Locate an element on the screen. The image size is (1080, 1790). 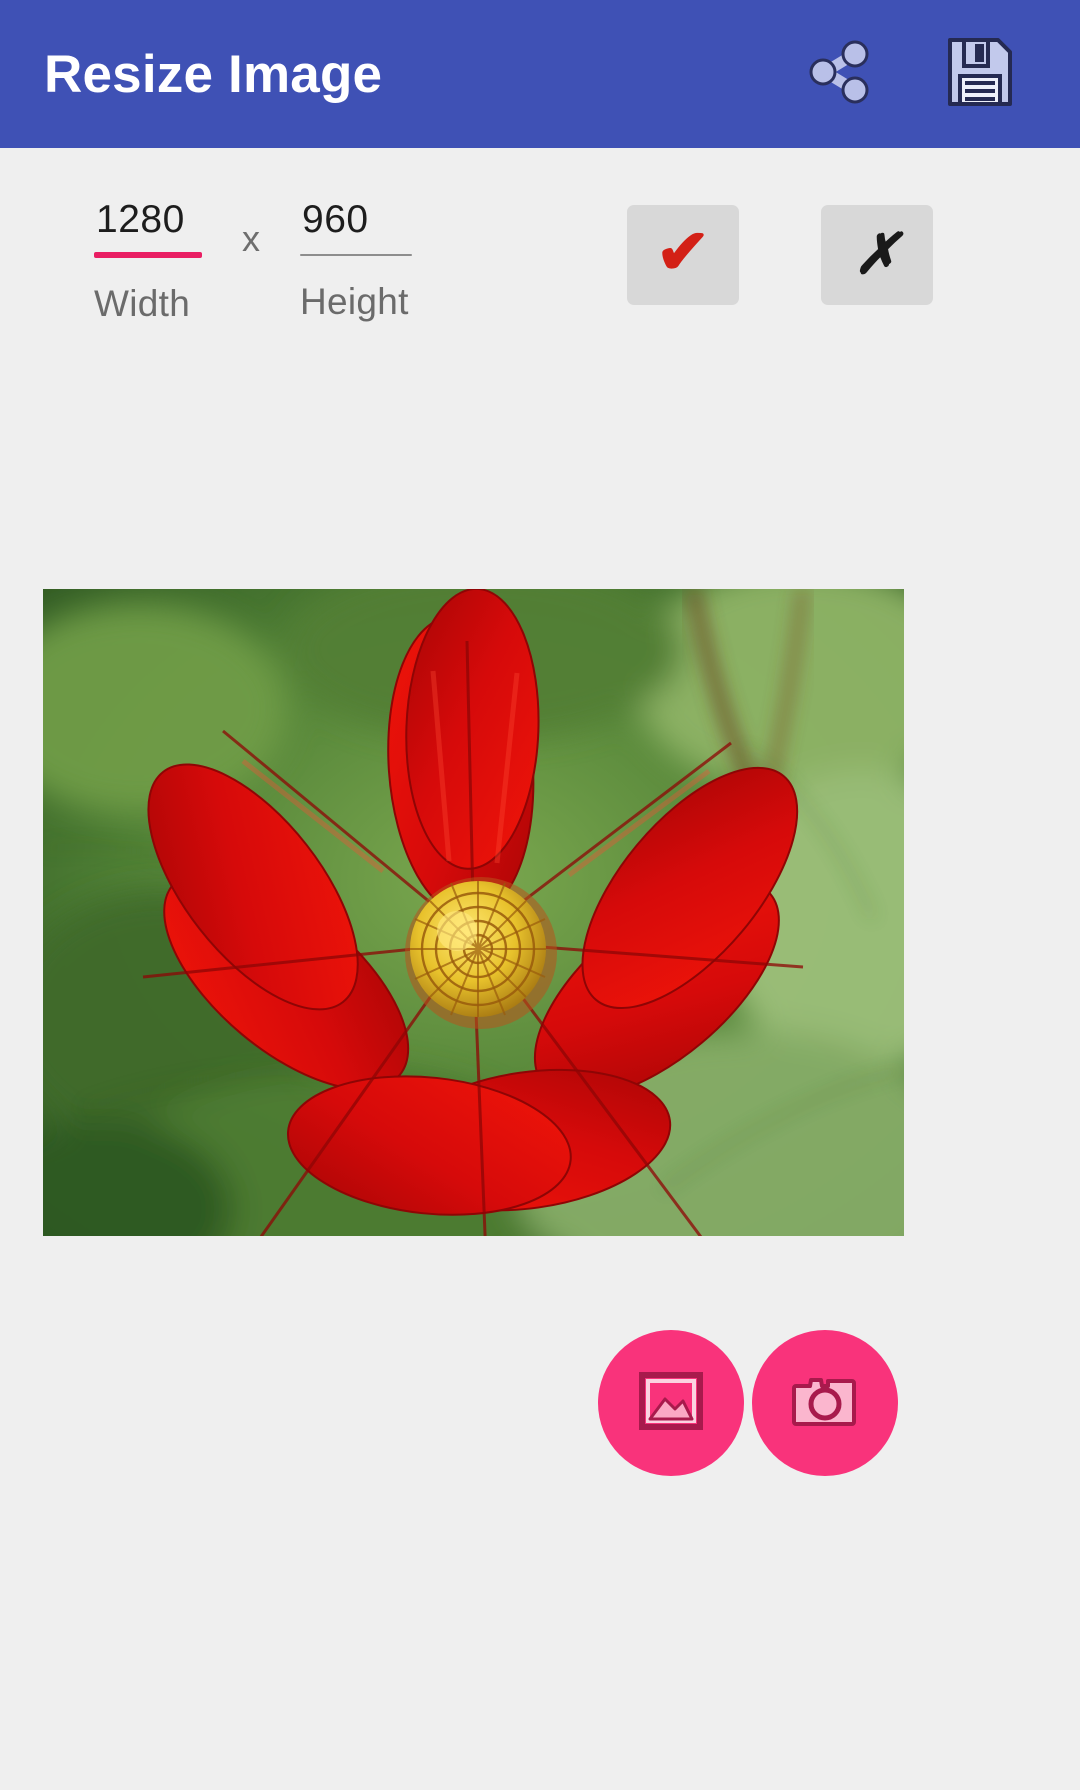
cancel-button: ✗ is located at coordinates (877, 255).